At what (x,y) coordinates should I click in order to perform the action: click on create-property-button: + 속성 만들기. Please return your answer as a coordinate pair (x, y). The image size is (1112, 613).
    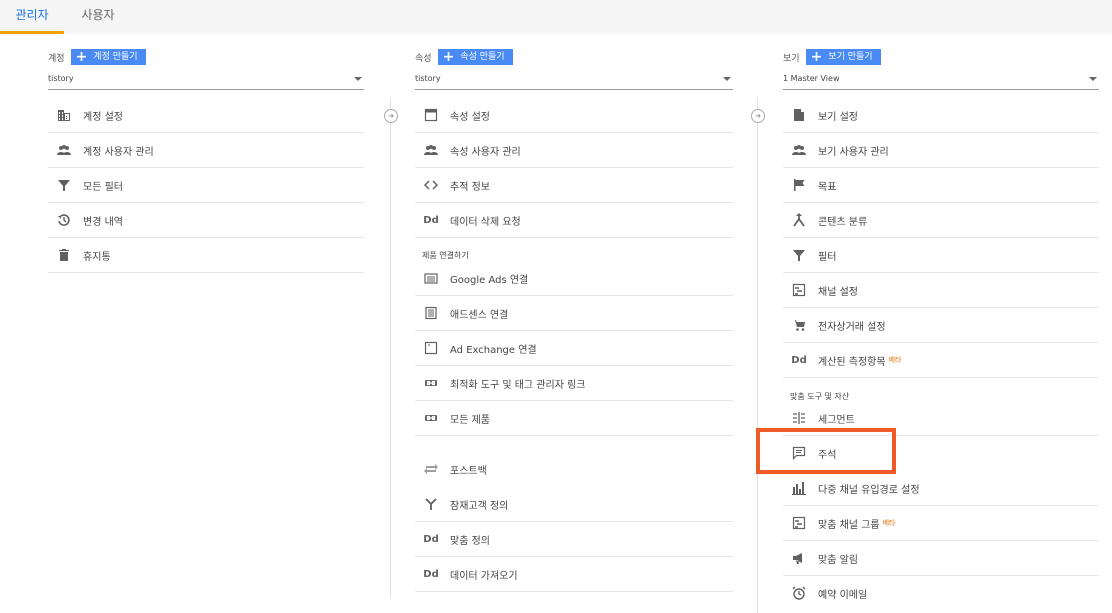
    Looking at the image, I should click on (475, 57).